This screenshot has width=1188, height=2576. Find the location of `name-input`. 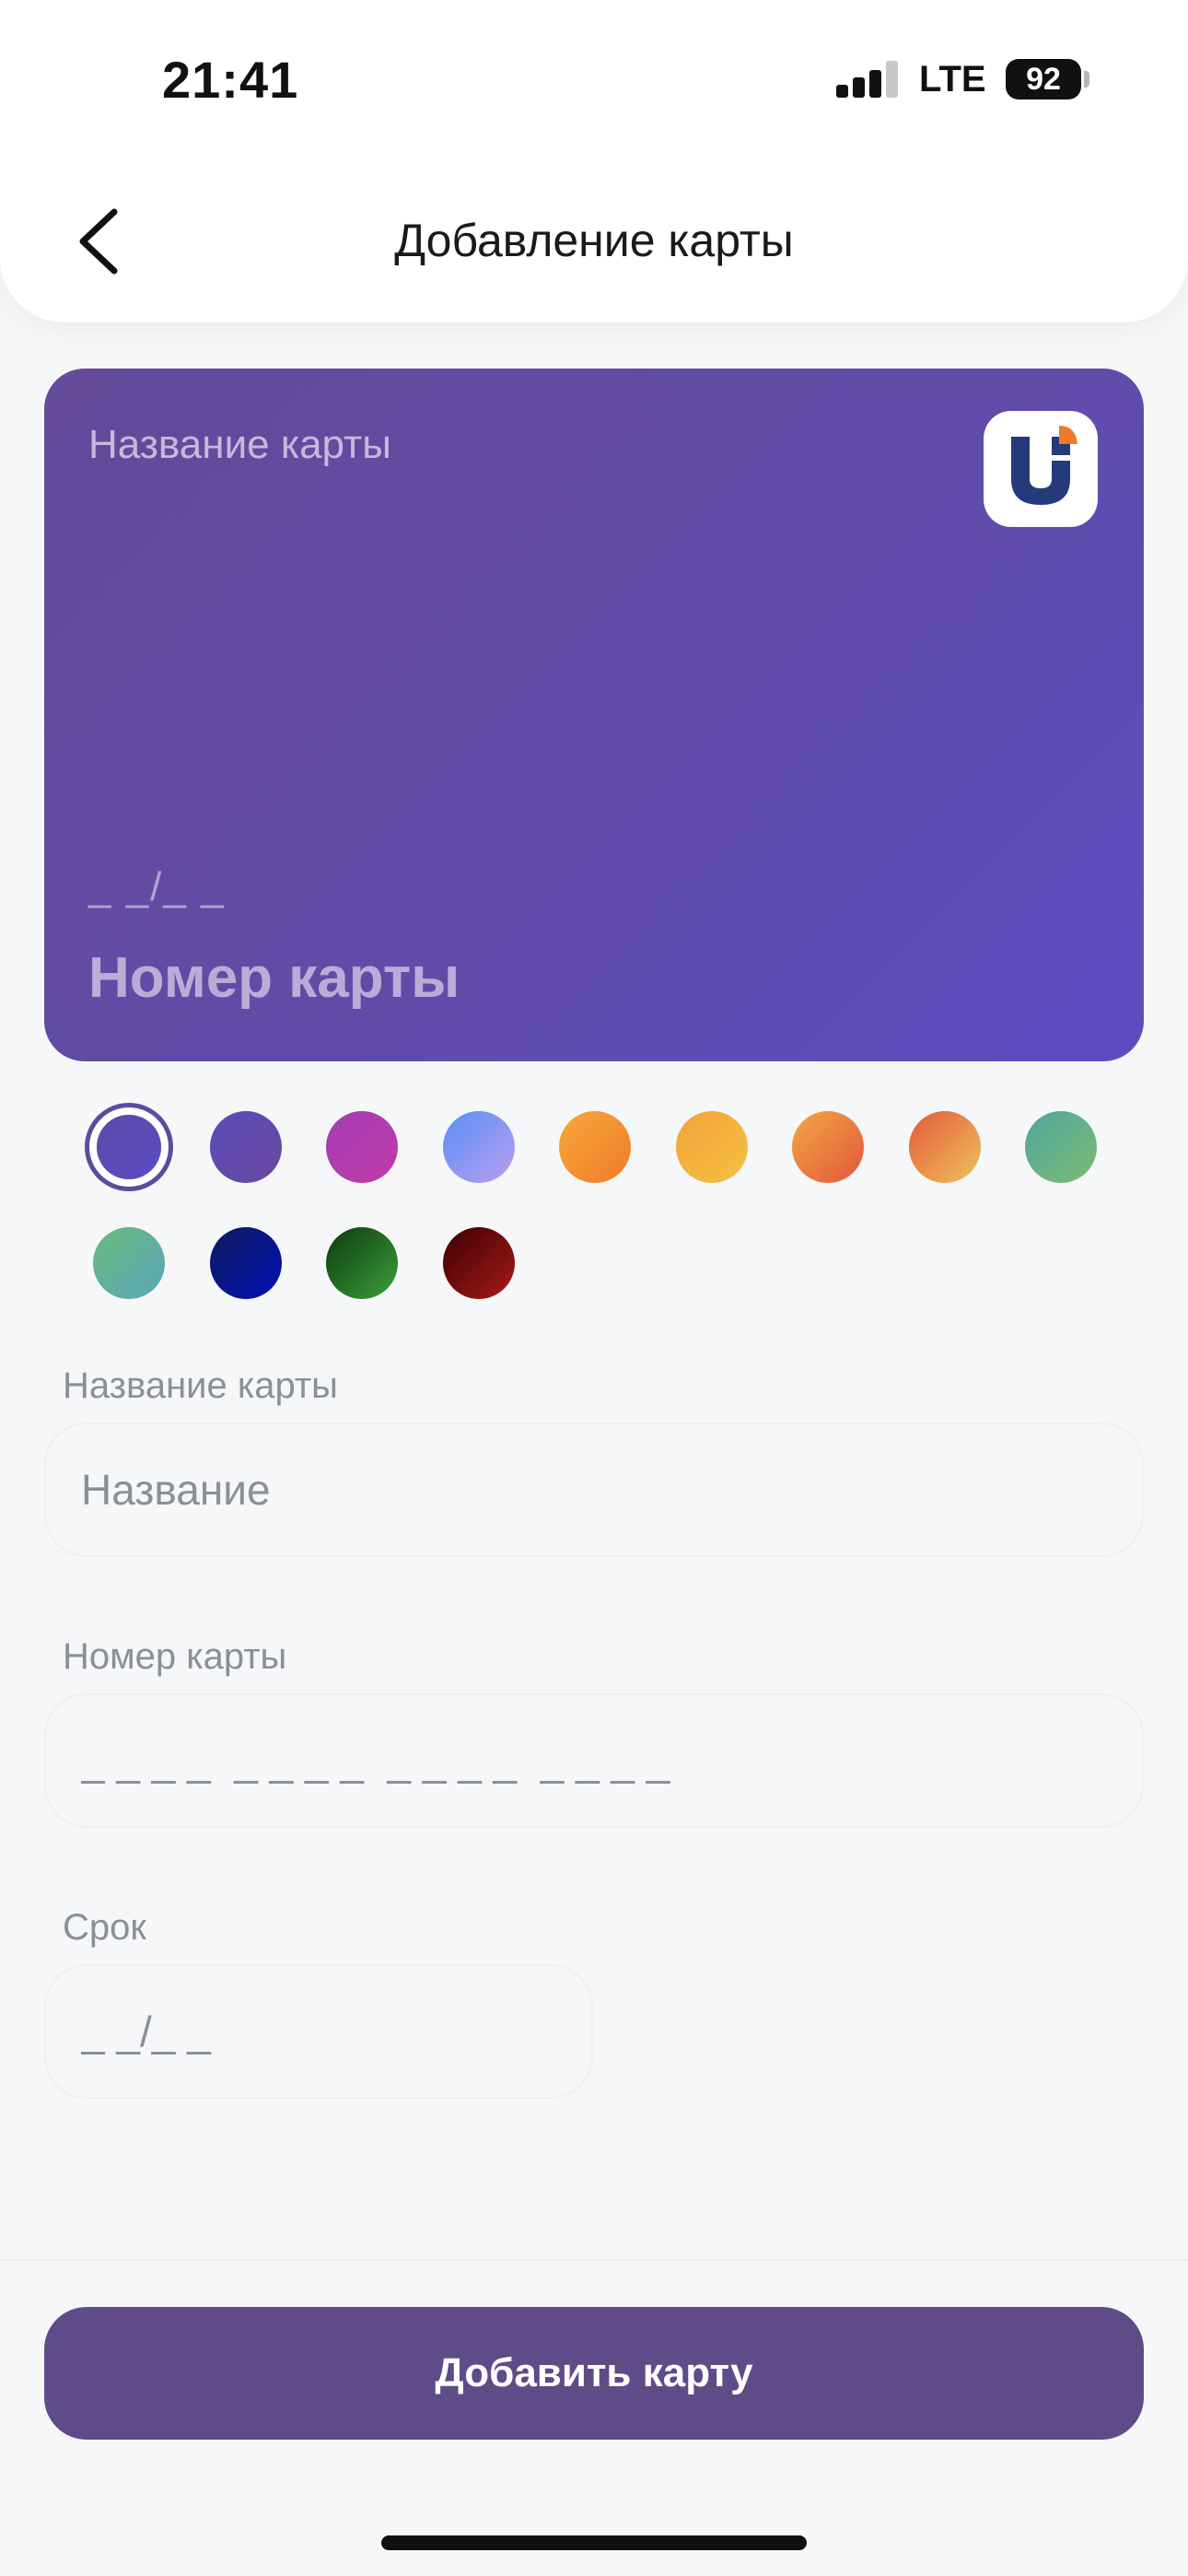

name-input is located at coordinates (594, 1489).